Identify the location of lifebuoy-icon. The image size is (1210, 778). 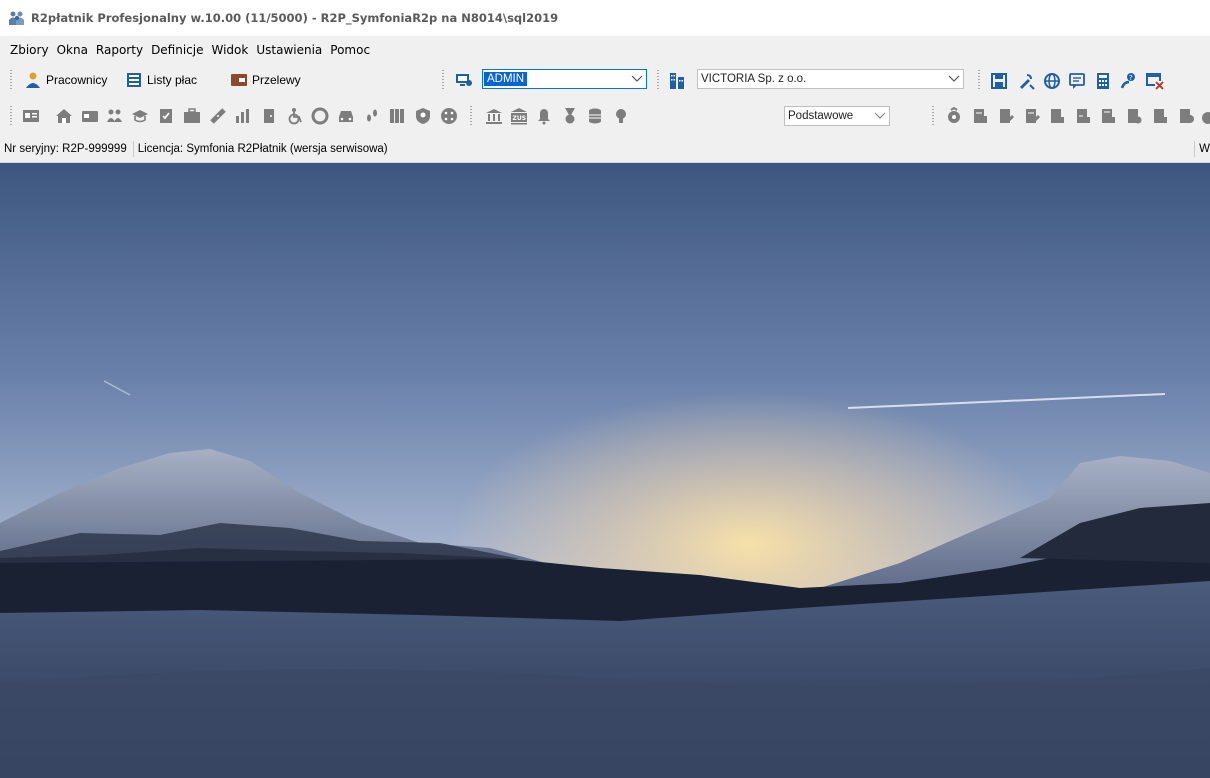
(320, 116).